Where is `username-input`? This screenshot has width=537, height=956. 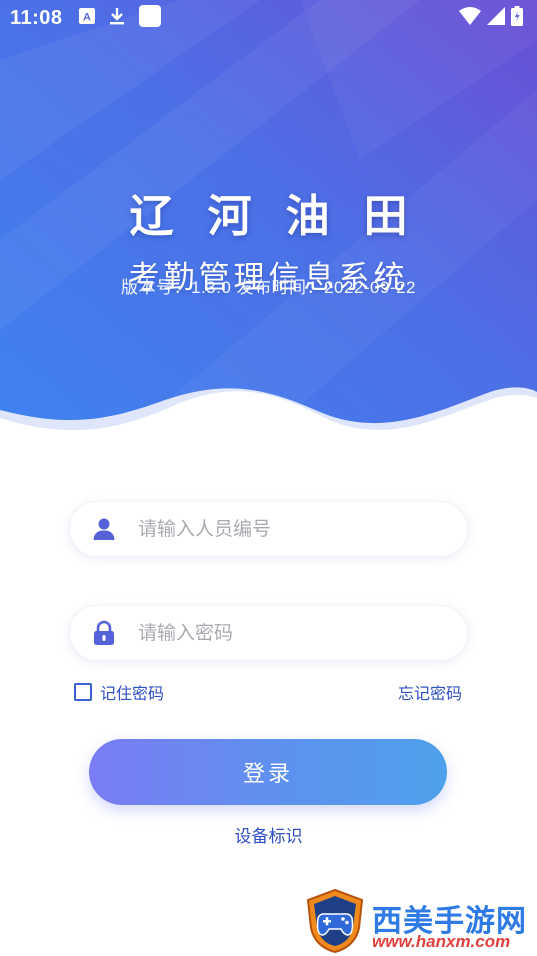 username-input is located at coordinates (288, 529).